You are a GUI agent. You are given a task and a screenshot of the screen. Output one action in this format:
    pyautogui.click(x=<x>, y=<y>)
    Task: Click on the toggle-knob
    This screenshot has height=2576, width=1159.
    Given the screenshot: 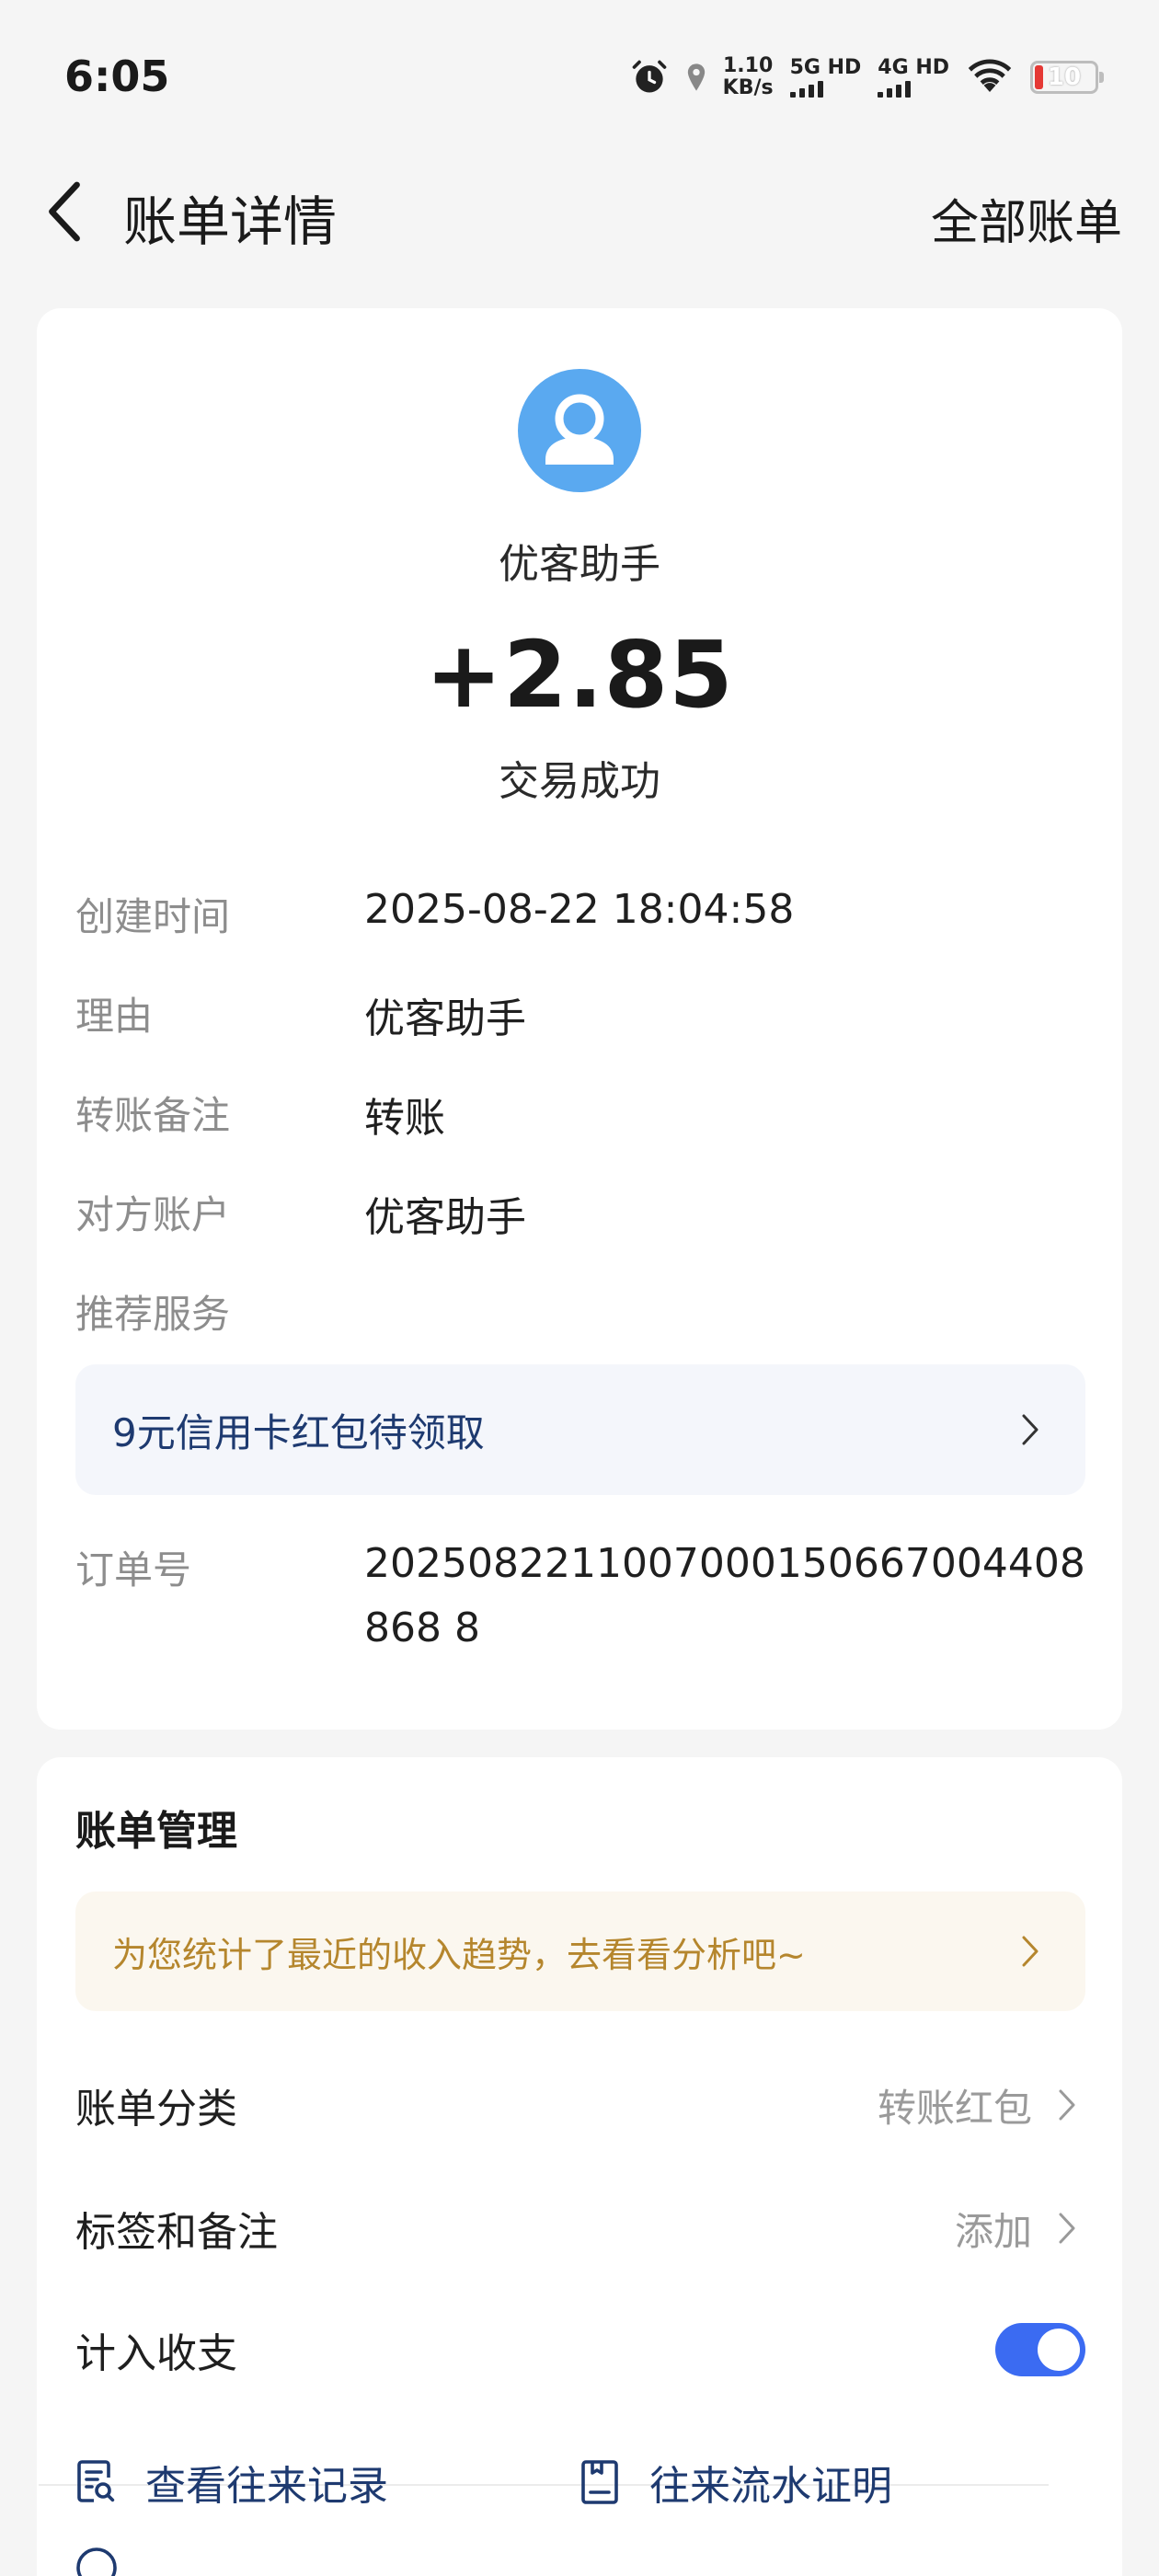 What is the action you would take?
    pyautogui.click(x=1059, y=2350)
    